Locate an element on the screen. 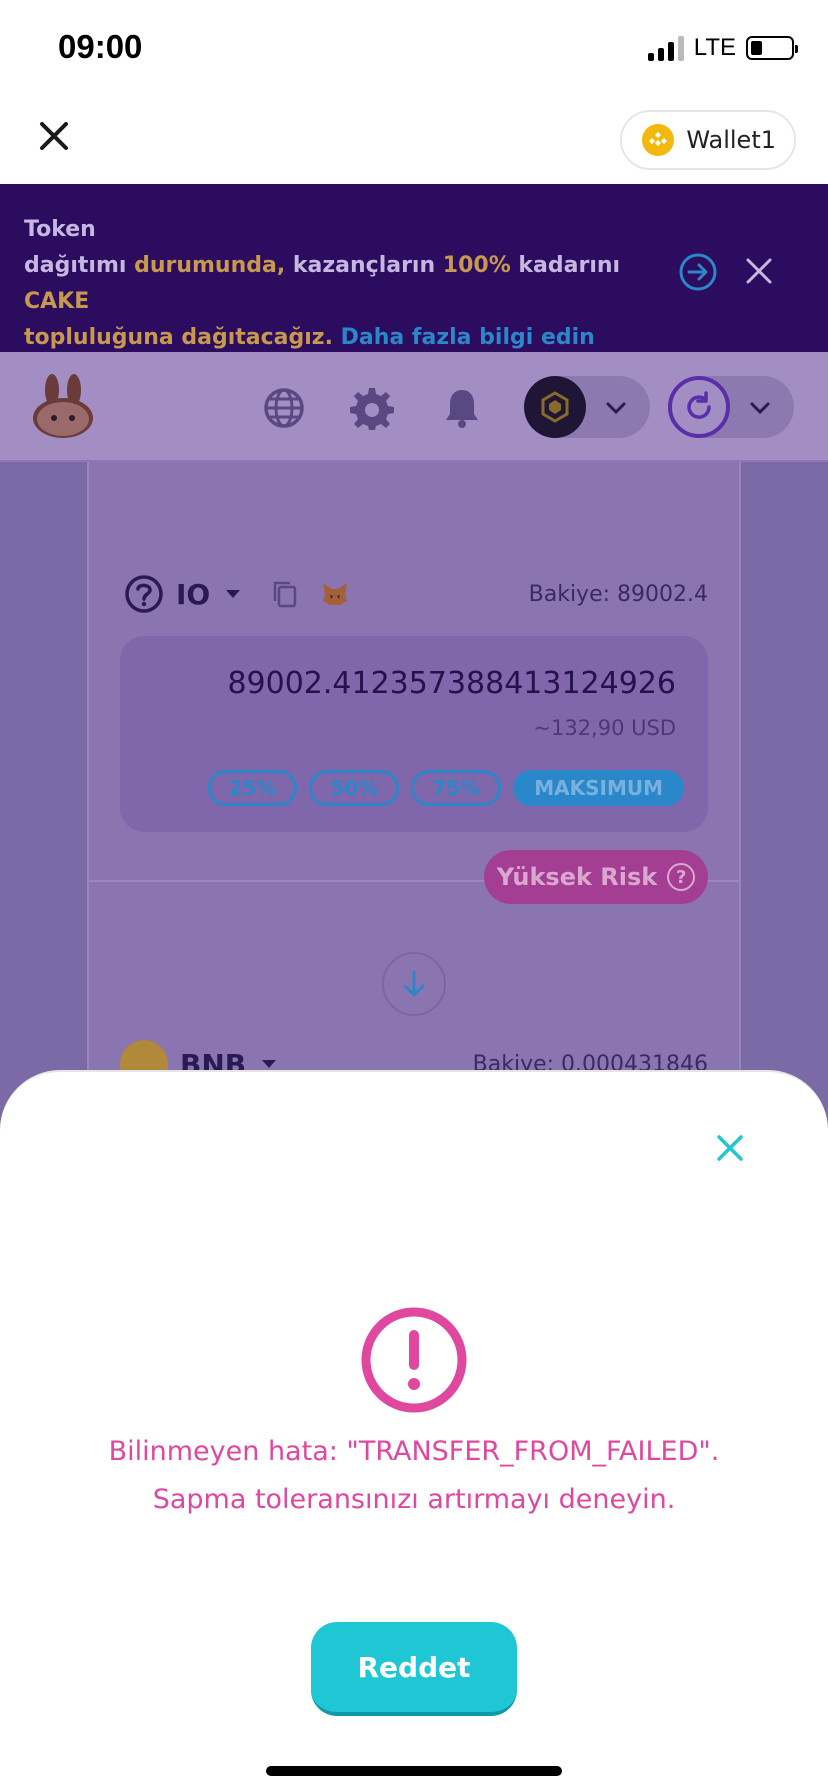 The image size is (828, 1792). home-indicator is located at coordinates (414, 1771).